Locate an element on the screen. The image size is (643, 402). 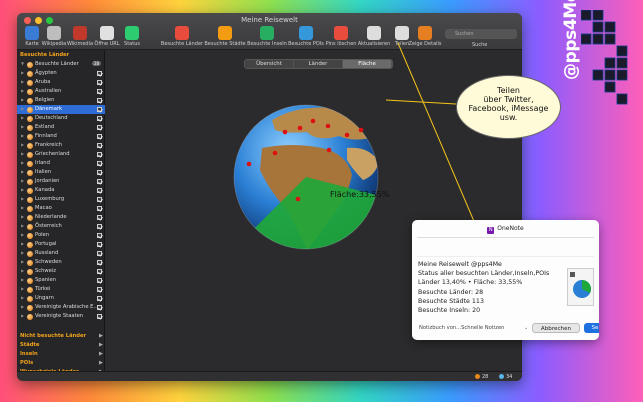
callout-line: über Twitter, is located at coordinates (508, 99).